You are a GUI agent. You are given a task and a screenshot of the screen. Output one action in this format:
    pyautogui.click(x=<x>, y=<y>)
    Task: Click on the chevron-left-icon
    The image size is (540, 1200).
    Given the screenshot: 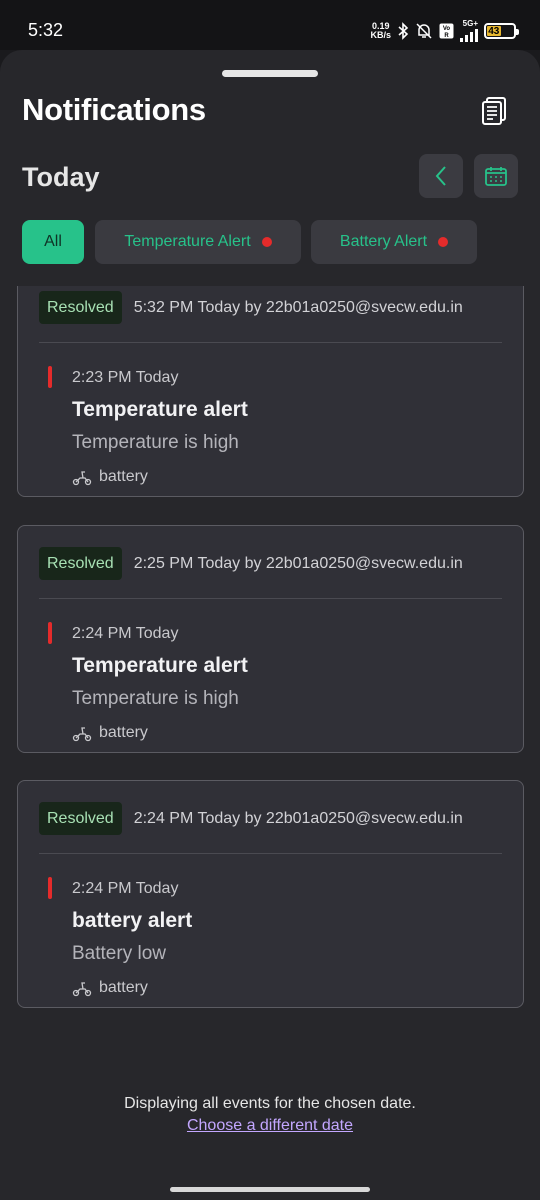 What is the action you would take?
    pyautogui.click(x=440, y=176)
    